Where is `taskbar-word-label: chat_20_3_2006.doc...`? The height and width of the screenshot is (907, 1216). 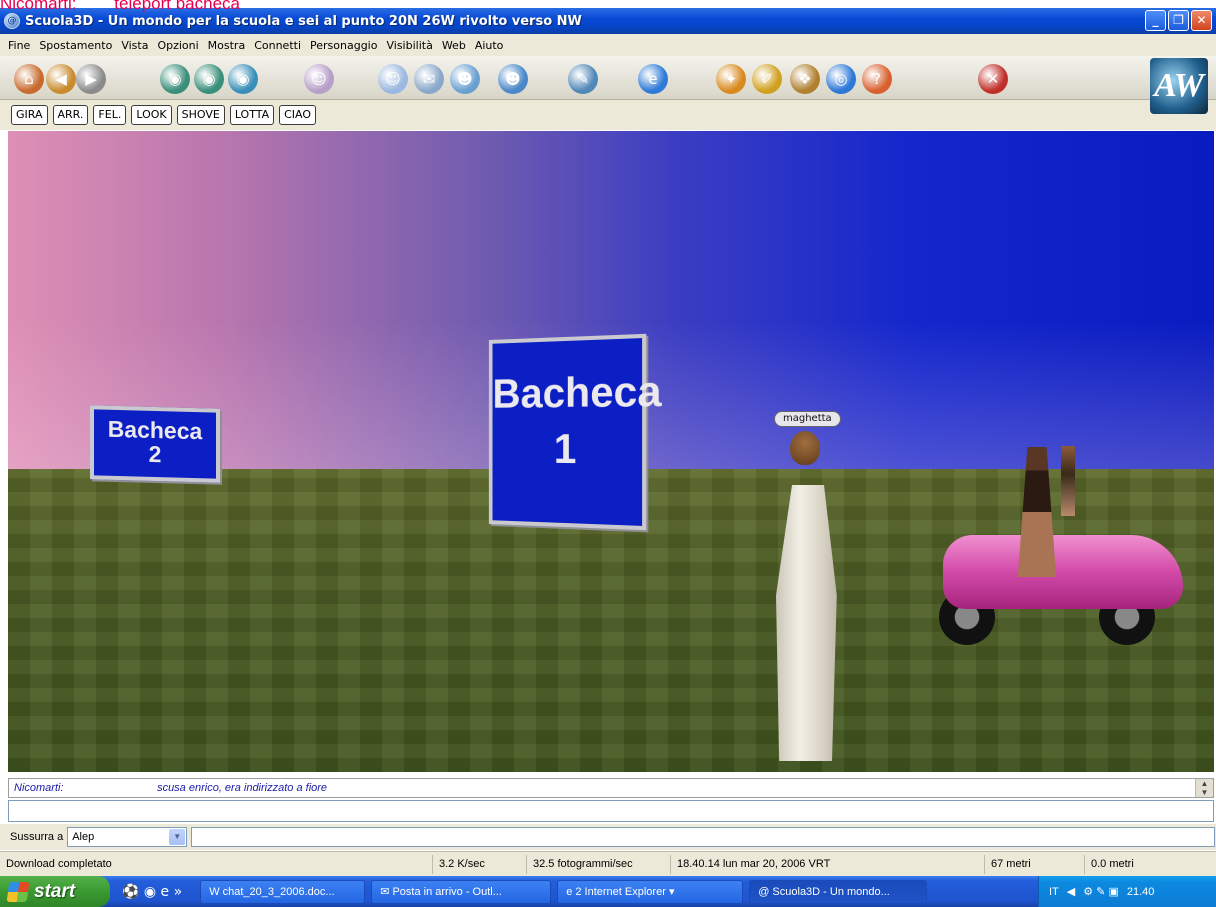 taskbar-word-label: chat_20_3_2006.doc... is located at coordinates (278, 891).